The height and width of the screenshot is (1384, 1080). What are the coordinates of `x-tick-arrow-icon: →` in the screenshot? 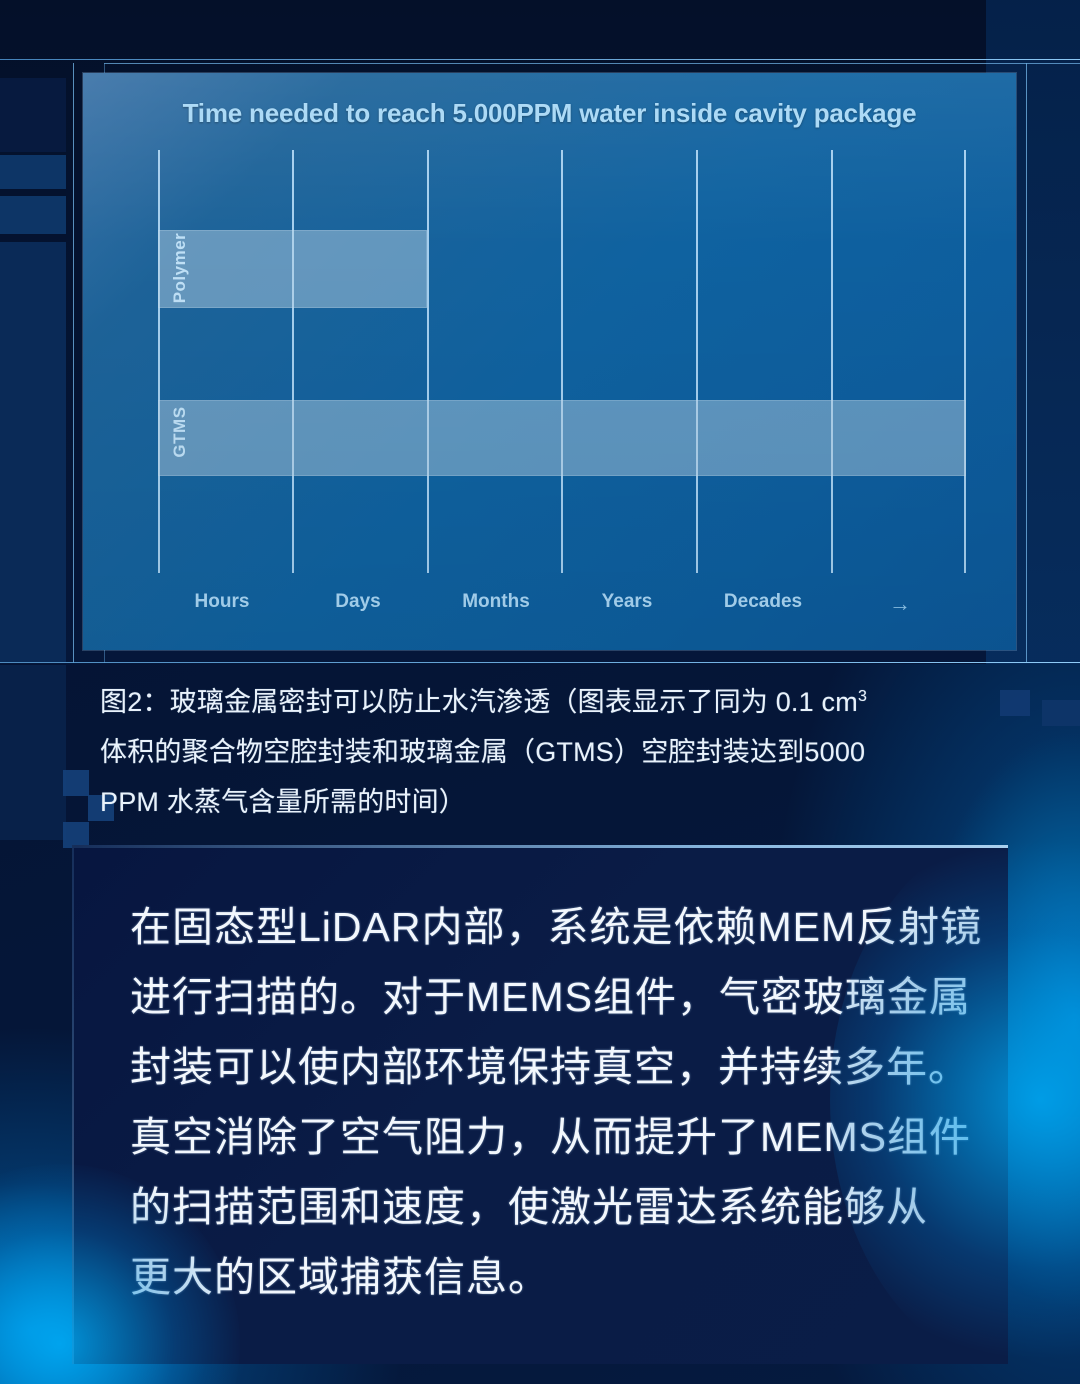 It's located at (900, 603).